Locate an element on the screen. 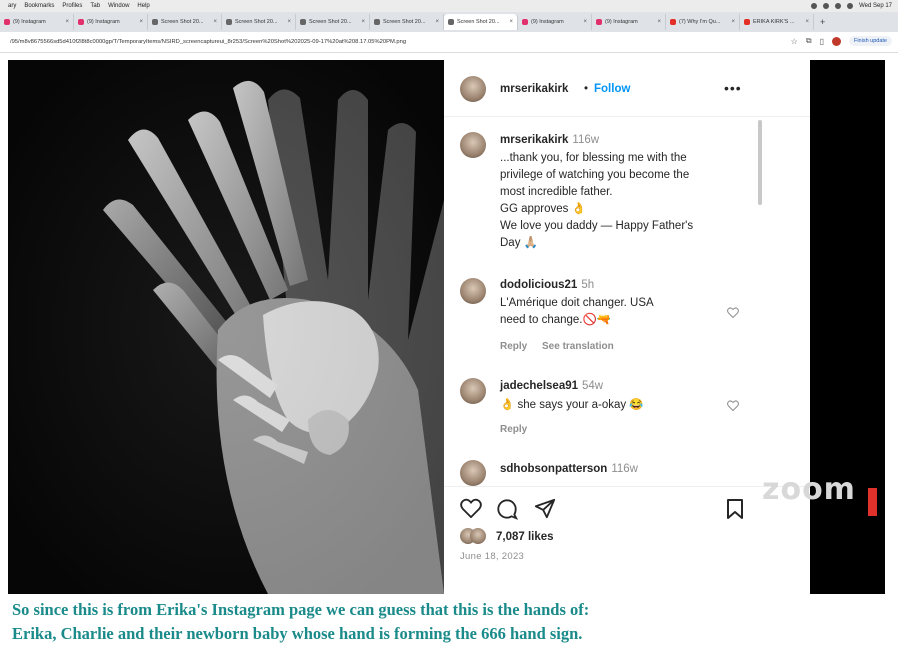 The image size is (898, 653). finish-update-button: Finish update is located at coordinates (870, 41).